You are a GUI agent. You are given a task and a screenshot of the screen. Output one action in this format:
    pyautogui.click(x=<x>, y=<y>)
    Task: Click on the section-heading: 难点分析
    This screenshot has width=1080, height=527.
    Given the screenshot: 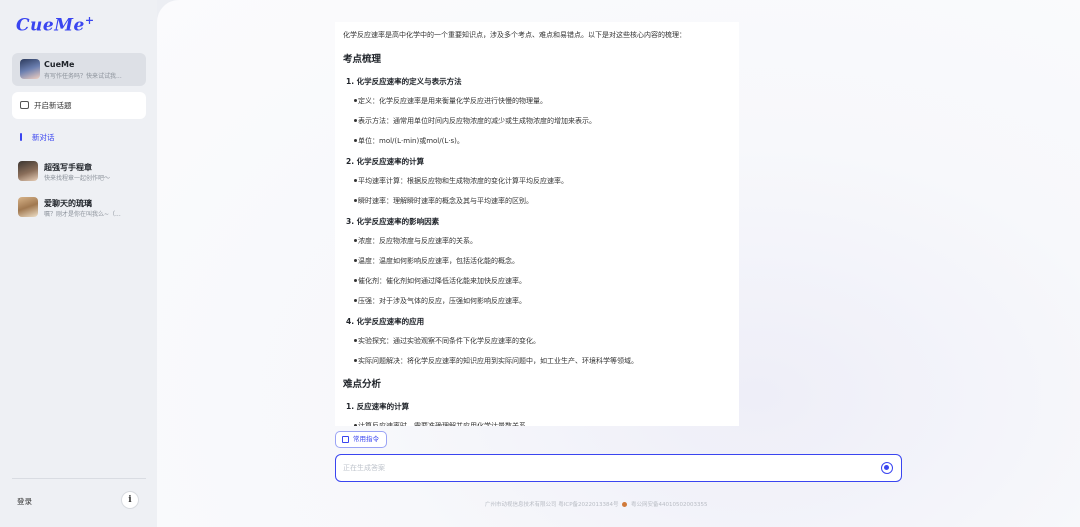 What is the action you would take?
    pyautogui.click(x=362, y=384)
    